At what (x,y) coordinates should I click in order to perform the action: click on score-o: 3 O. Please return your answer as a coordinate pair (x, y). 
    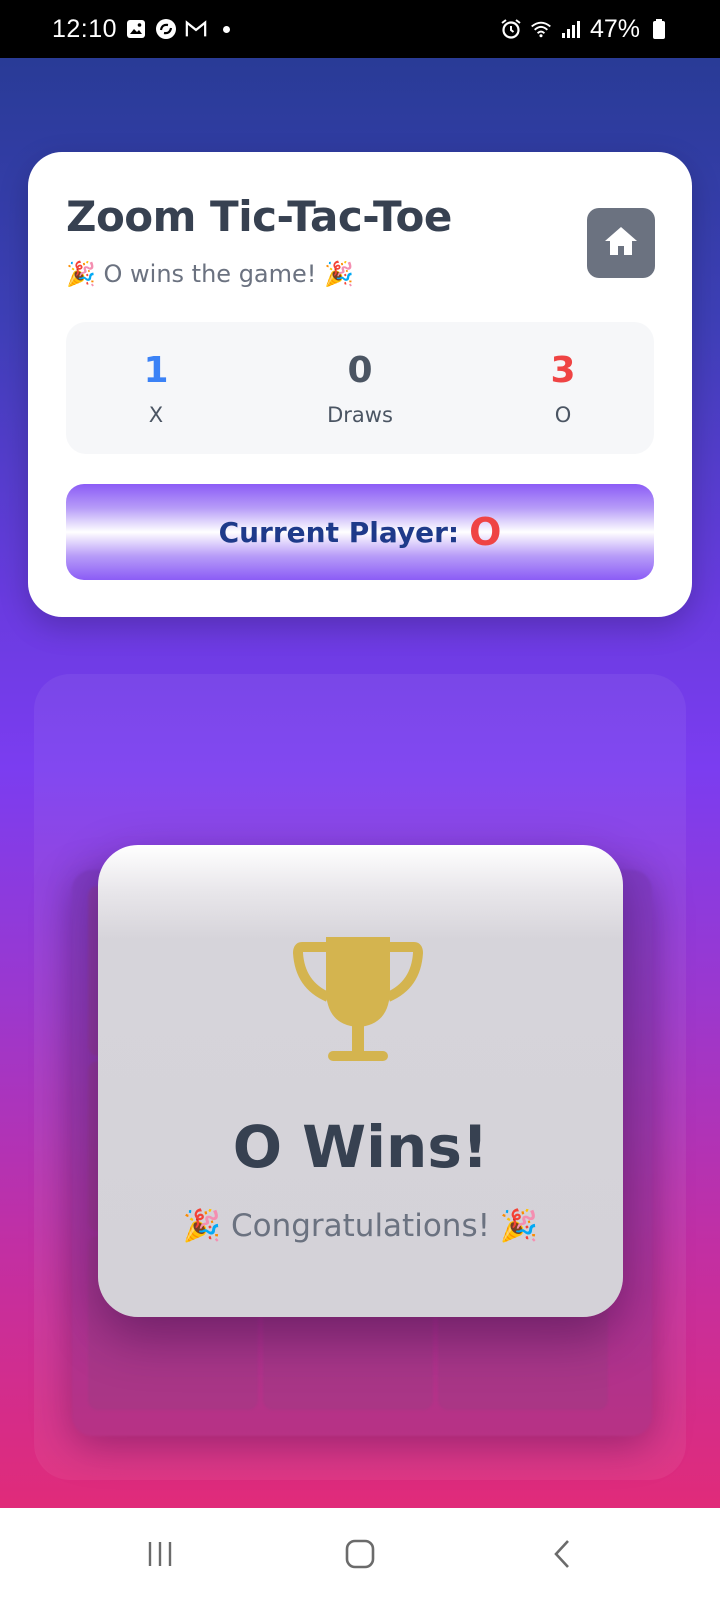
    Looking at the image, I should click on (563, 388).